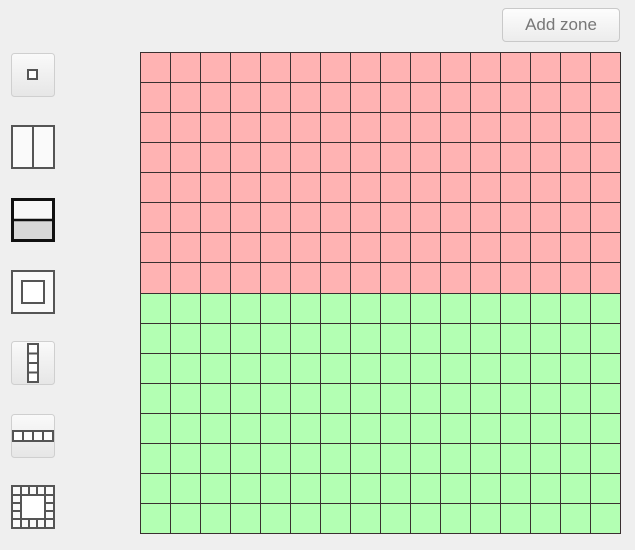  I want to click on layout-inset-tool, so click(33, 292).